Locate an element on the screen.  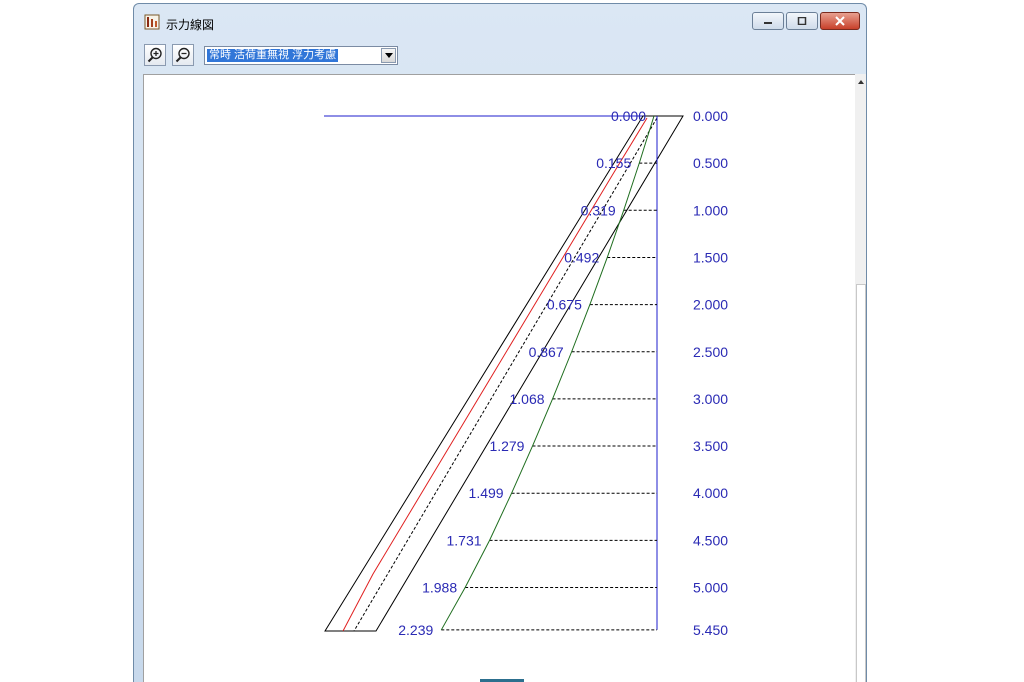
offset-label-5: 0.867 is located at coordinates (546, 352).